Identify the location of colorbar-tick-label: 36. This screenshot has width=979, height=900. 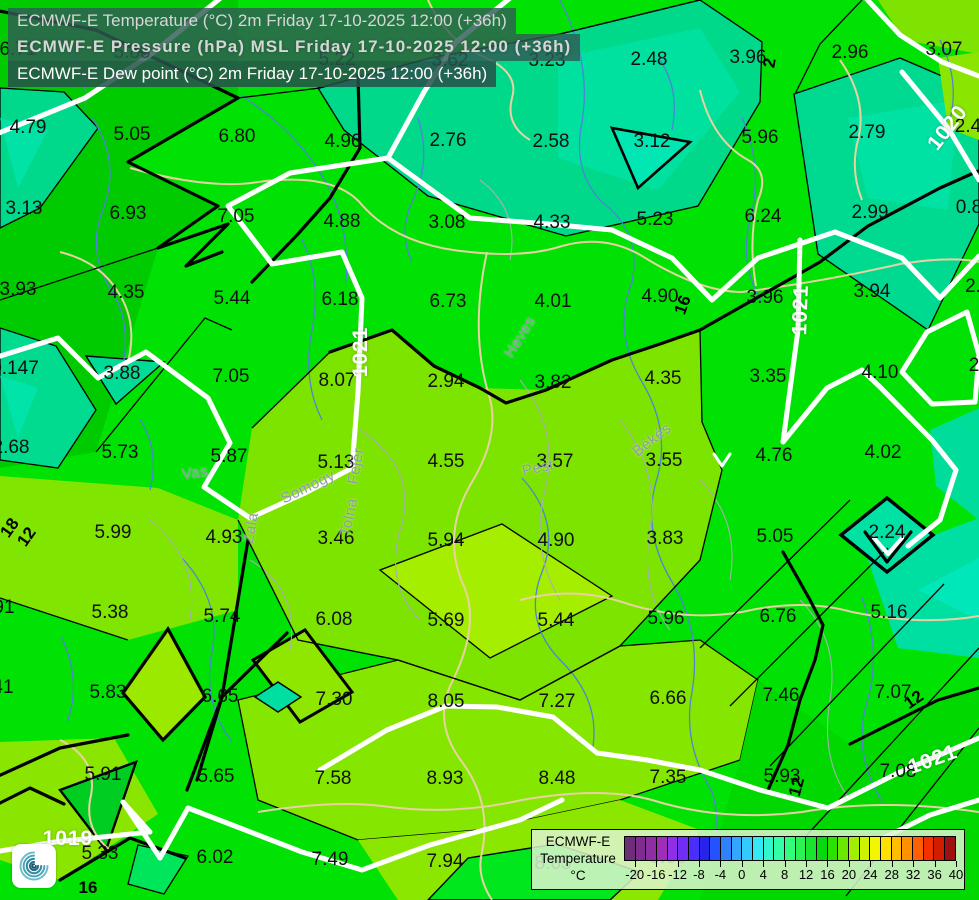
(934, 874).